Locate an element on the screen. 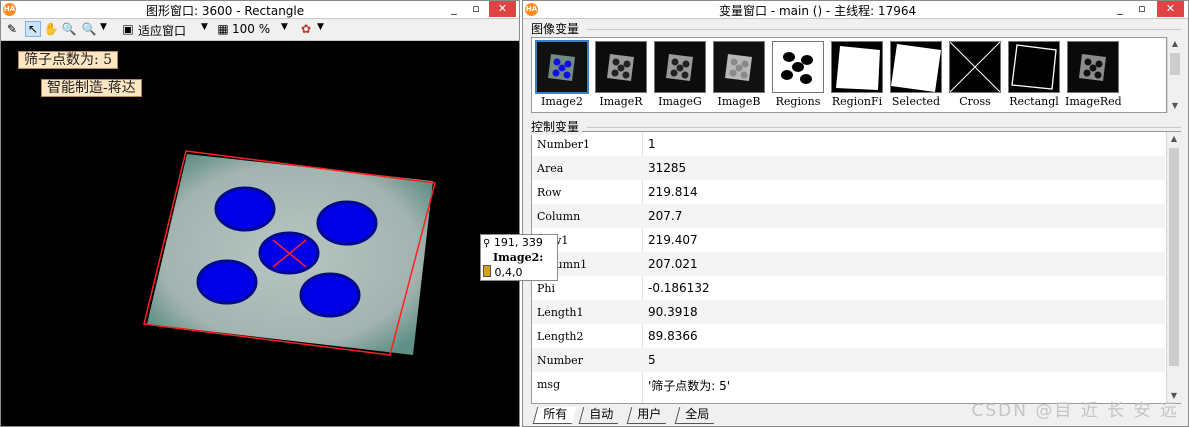 This screenshot has width=1189, height=427. image-variable-regionfi: RegionFi is located at coordinates (857, 76).